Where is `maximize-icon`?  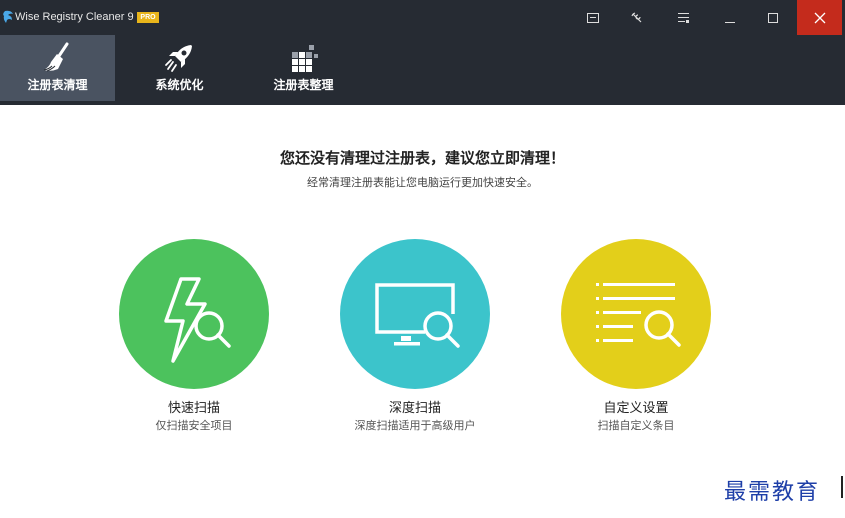
maximize-icon is located at coordinates (773, 17).